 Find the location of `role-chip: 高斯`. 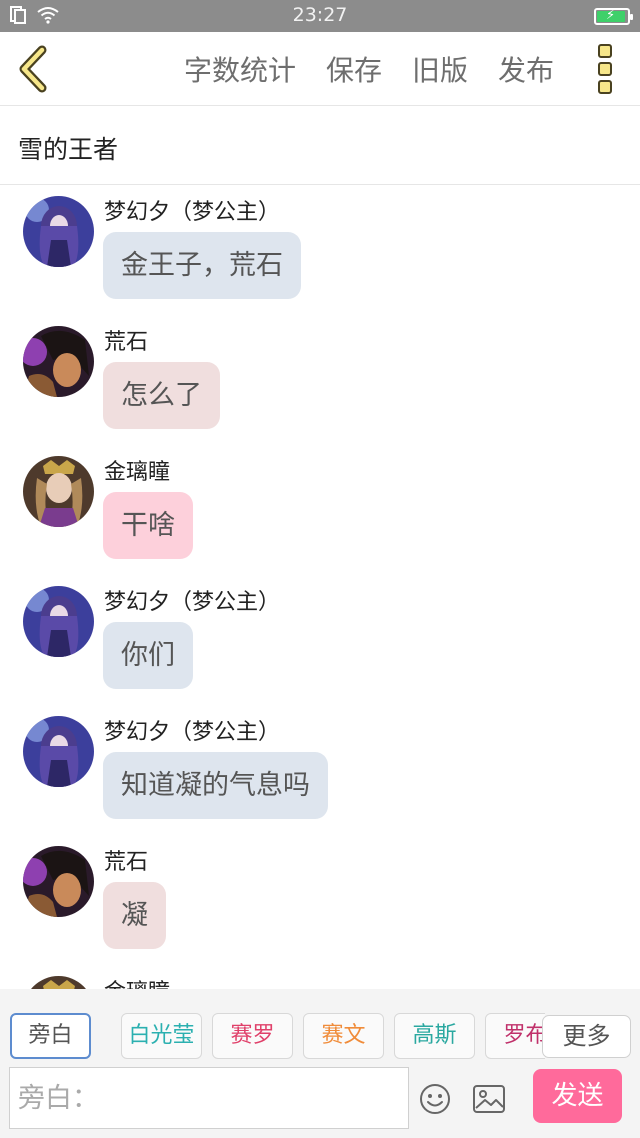

role-chip: 高斯 is located at coordinates (434, 1036).